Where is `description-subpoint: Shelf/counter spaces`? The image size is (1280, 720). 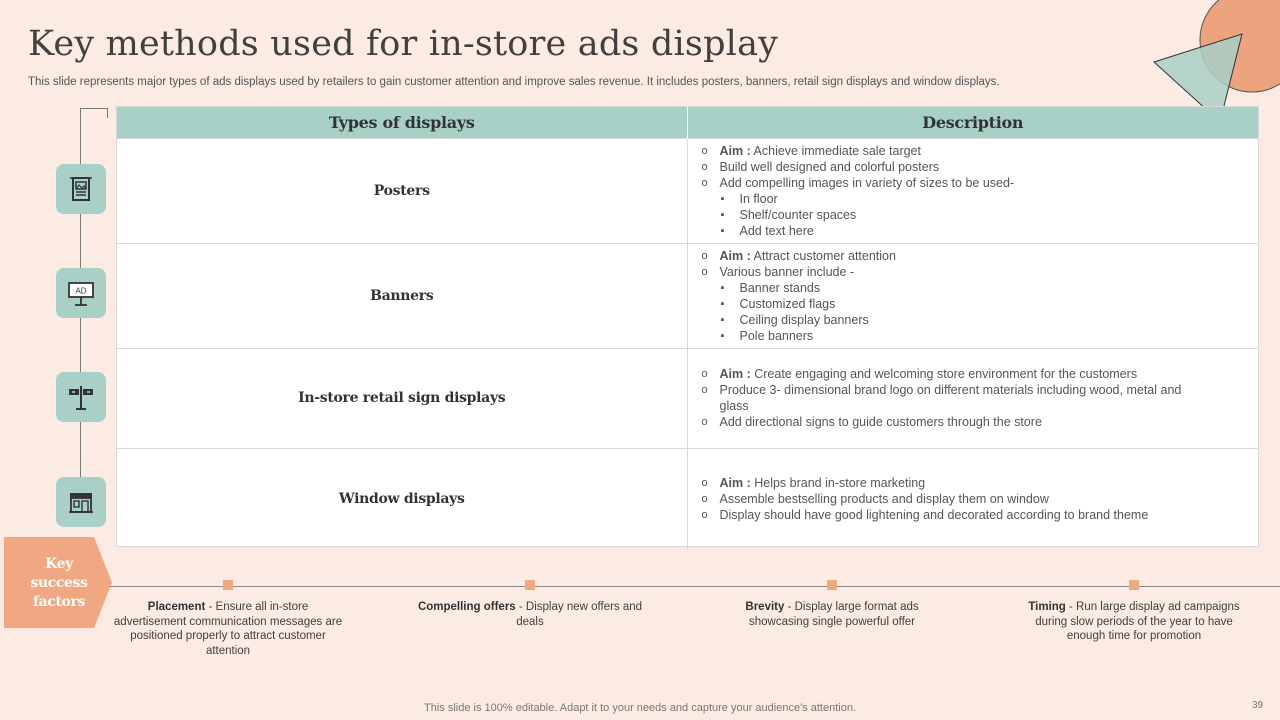 description-subpoint: Shelf/counter spaces is located at coordinates (983, 215).